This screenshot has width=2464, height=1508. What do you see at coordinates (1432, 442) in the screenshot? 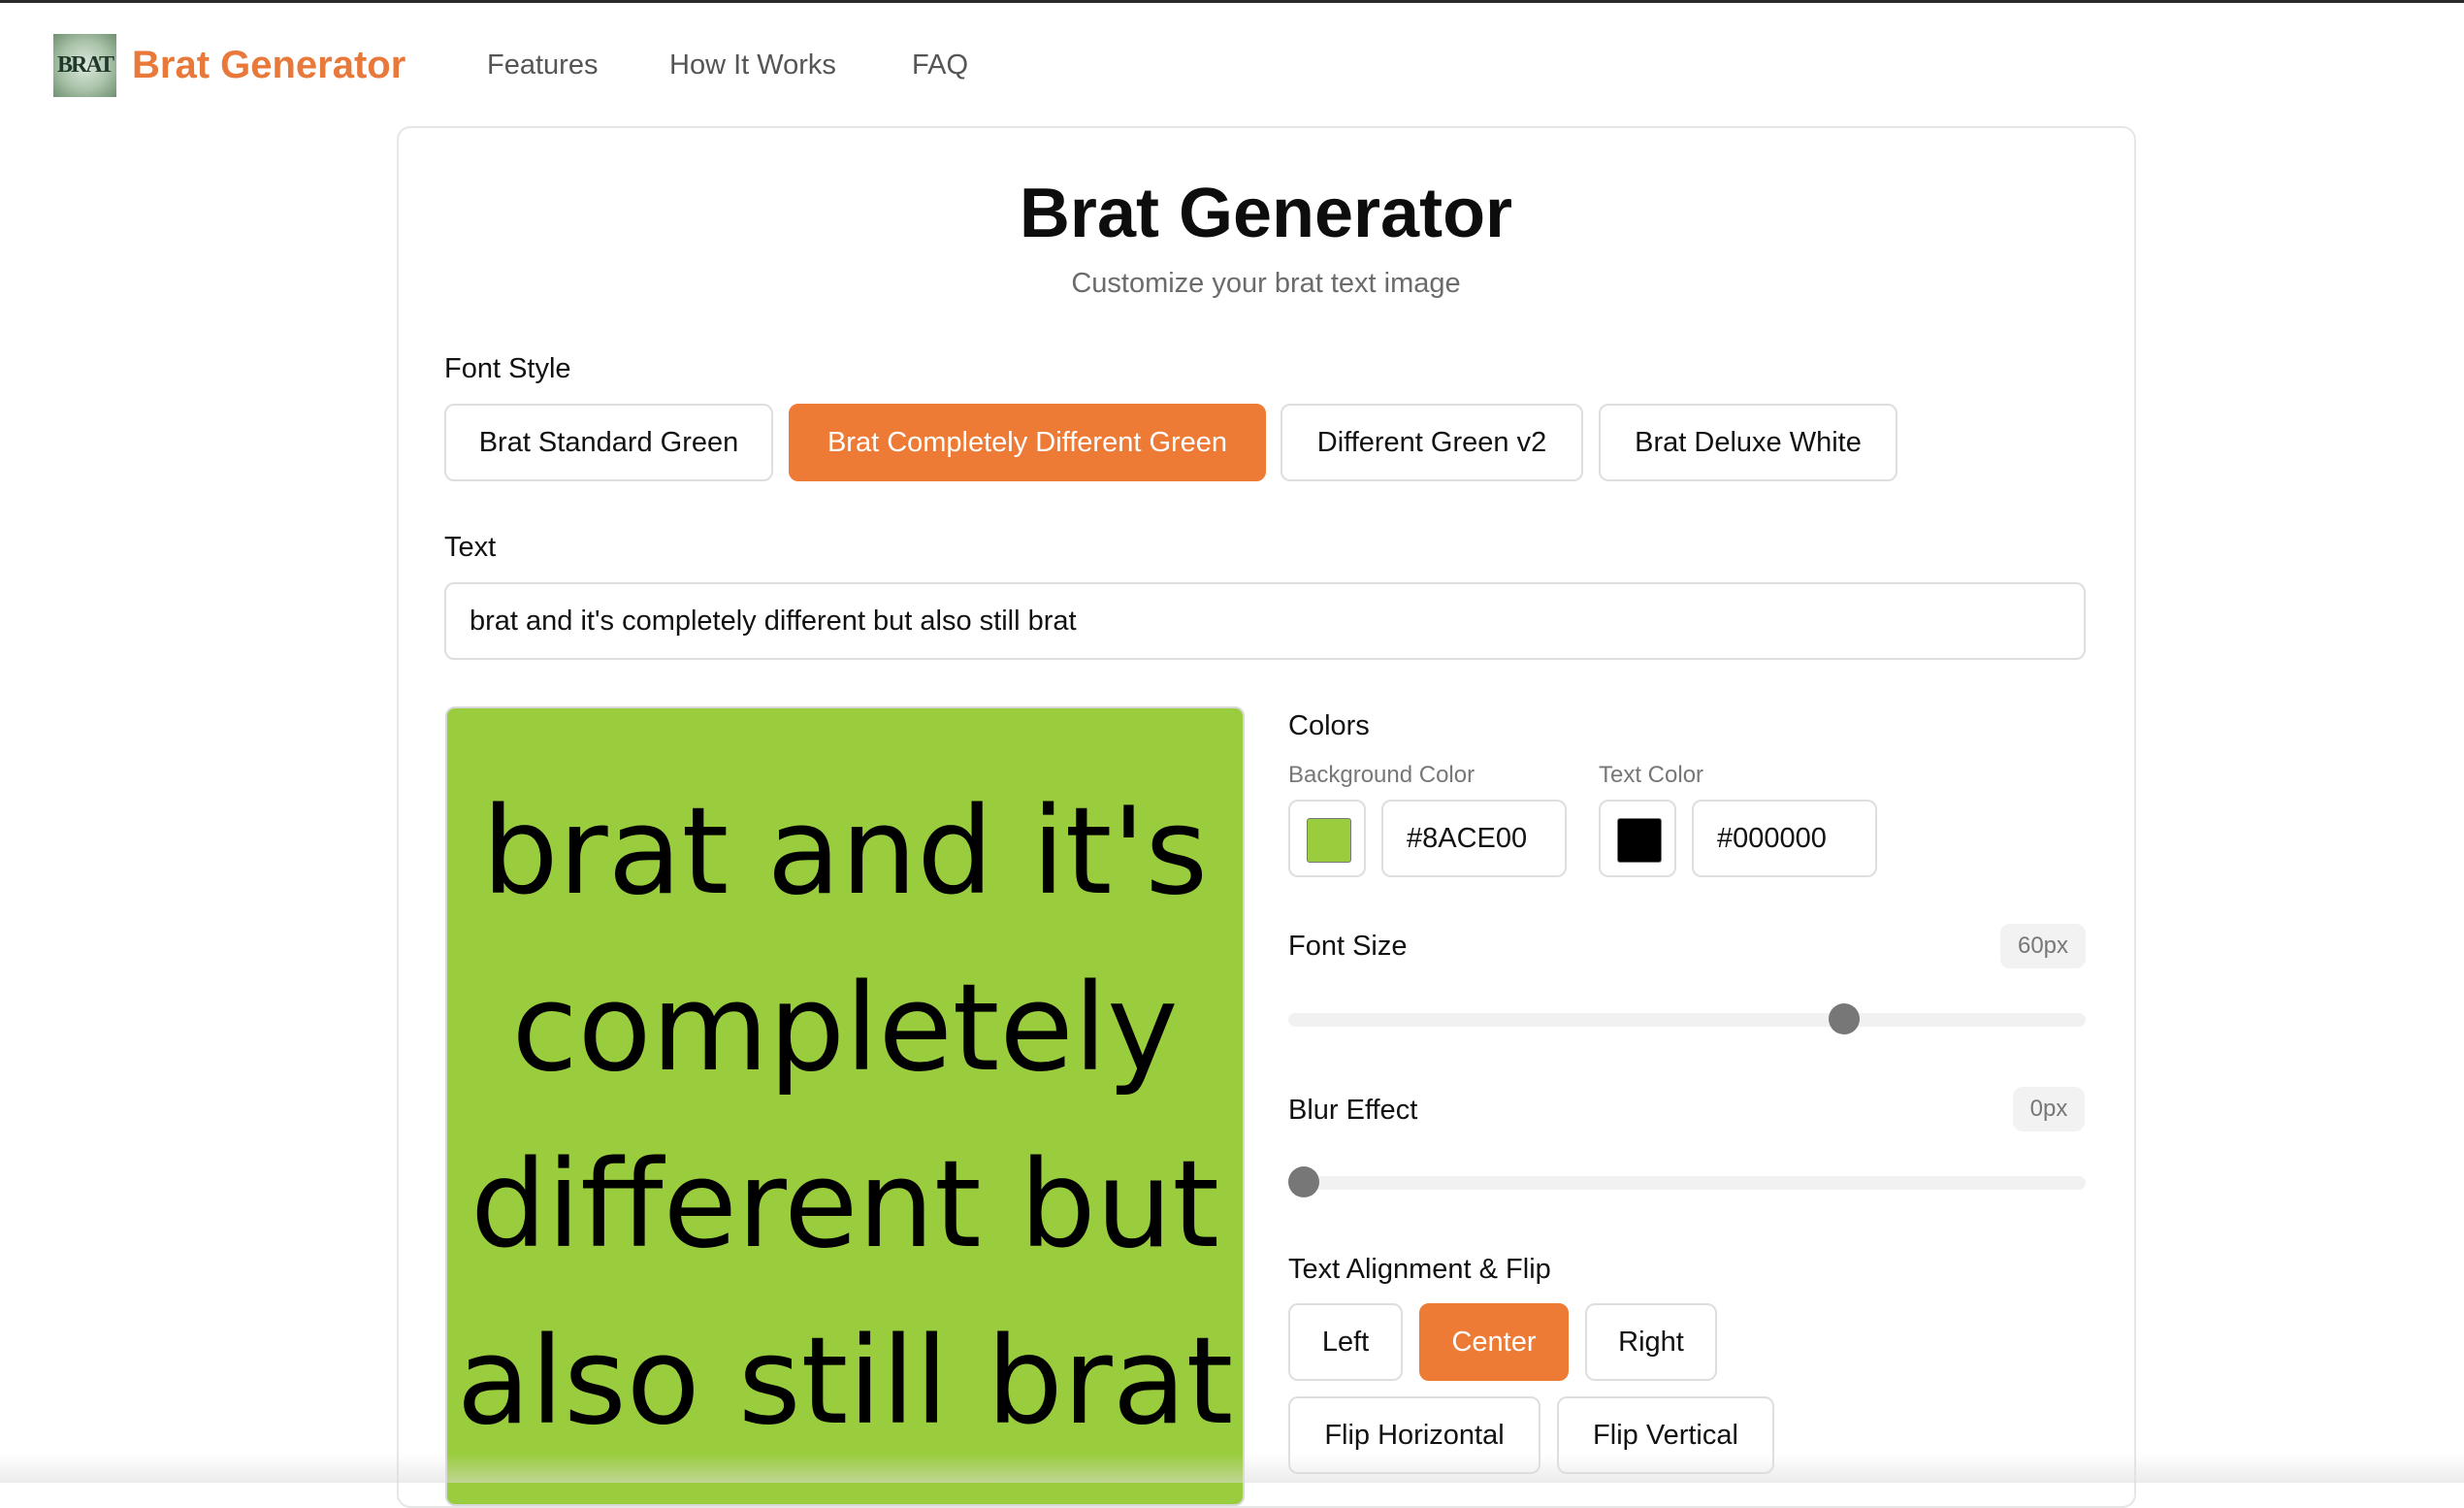
I see `font-option-different-green-v2: Different Green v2` at bounding box center [1432, 442].